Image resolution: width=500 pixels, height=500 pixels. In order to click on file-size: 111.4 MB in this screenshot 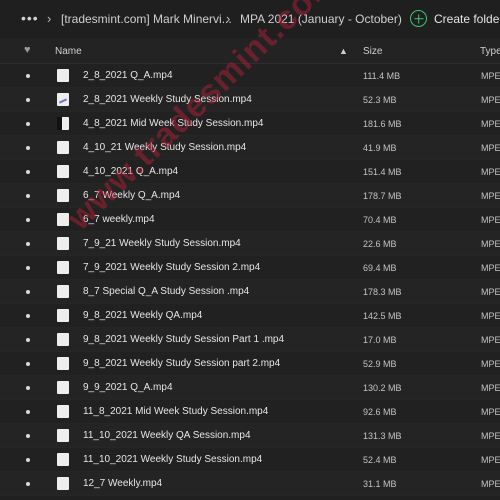, I will do `click(382, 76)`.